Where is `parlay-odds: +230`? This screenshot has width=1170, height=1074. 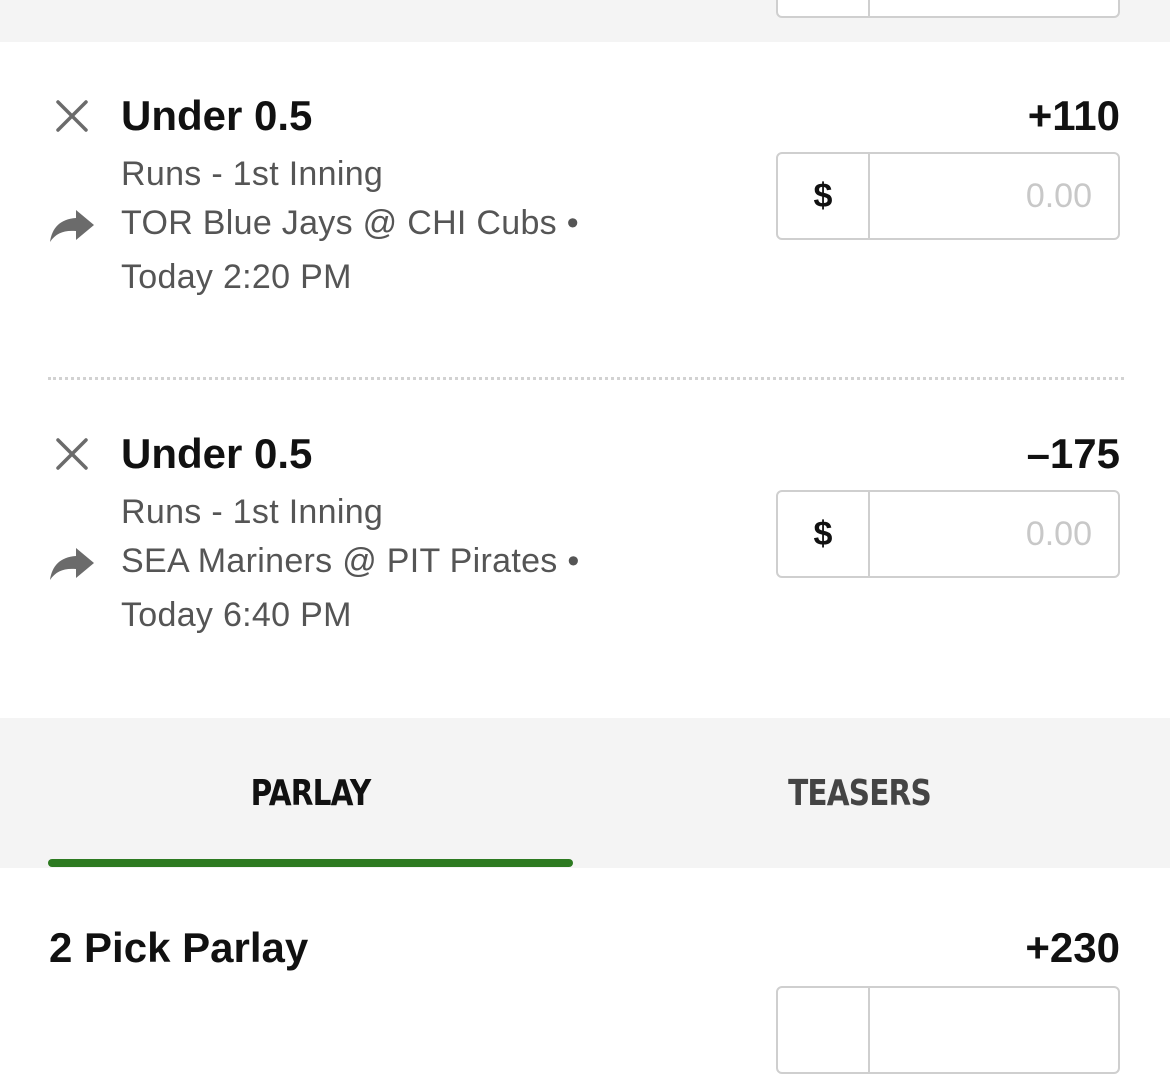
parlay-odds: +230 is located at coordinates (1072, 947).